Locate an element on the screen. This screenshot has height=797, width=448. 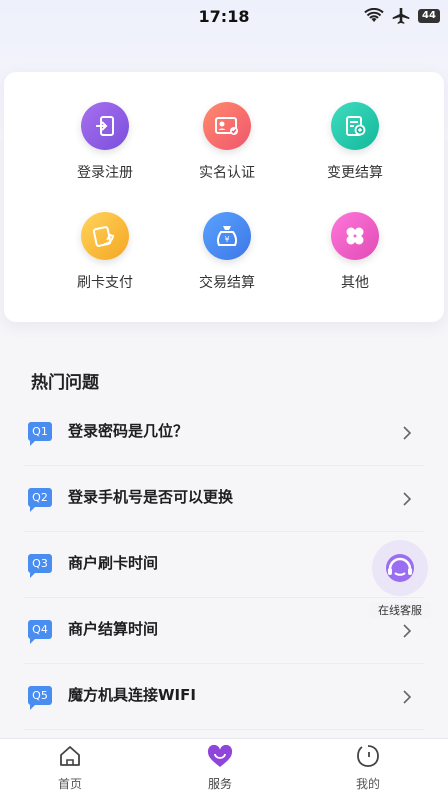
faq-badge: Q2 is located at coordinates (40, 500).